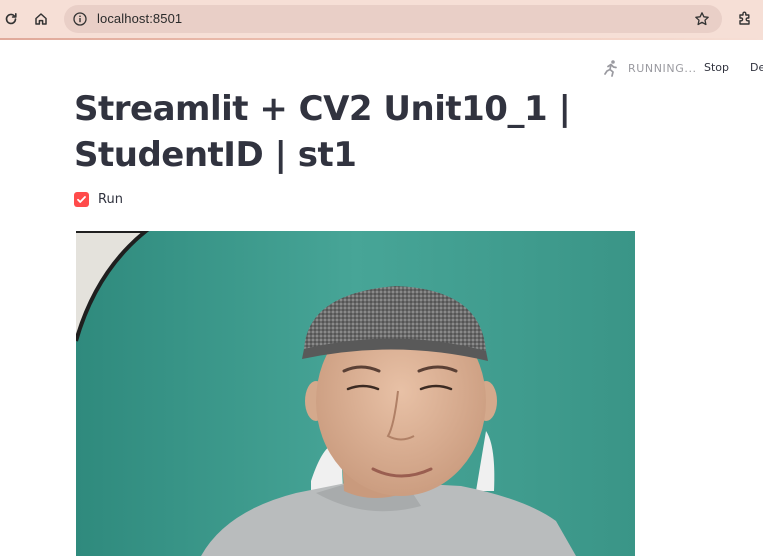 This screenshot has width=763, height=556. I want to click on browser-toolbar: localhost:8501, so click(381, 19).